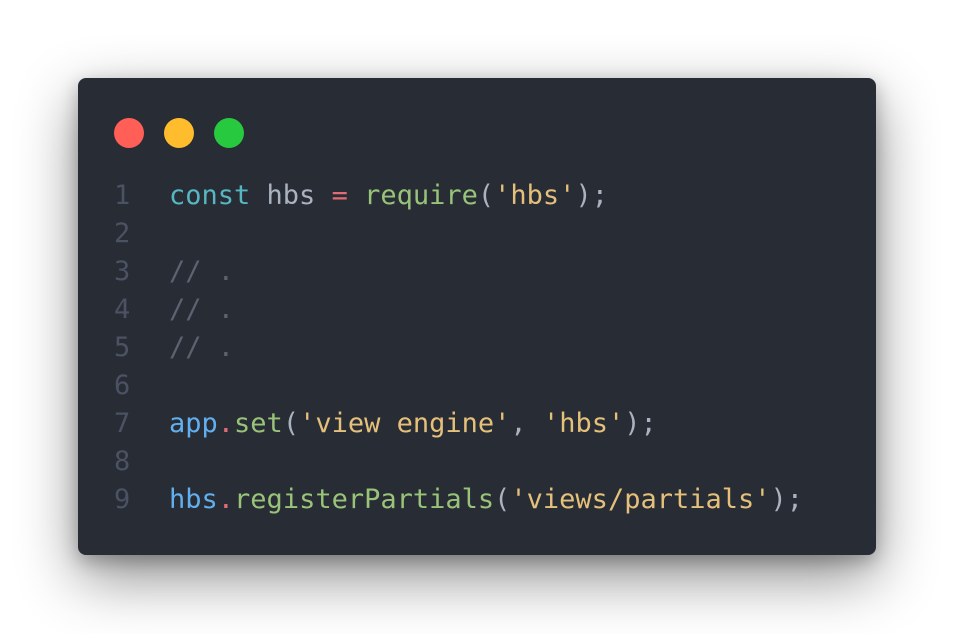 This screenshot has height=634, width=956. Describe the element at coordinates (258, 423) in the screenshot. I see `code-token: set` at that location.